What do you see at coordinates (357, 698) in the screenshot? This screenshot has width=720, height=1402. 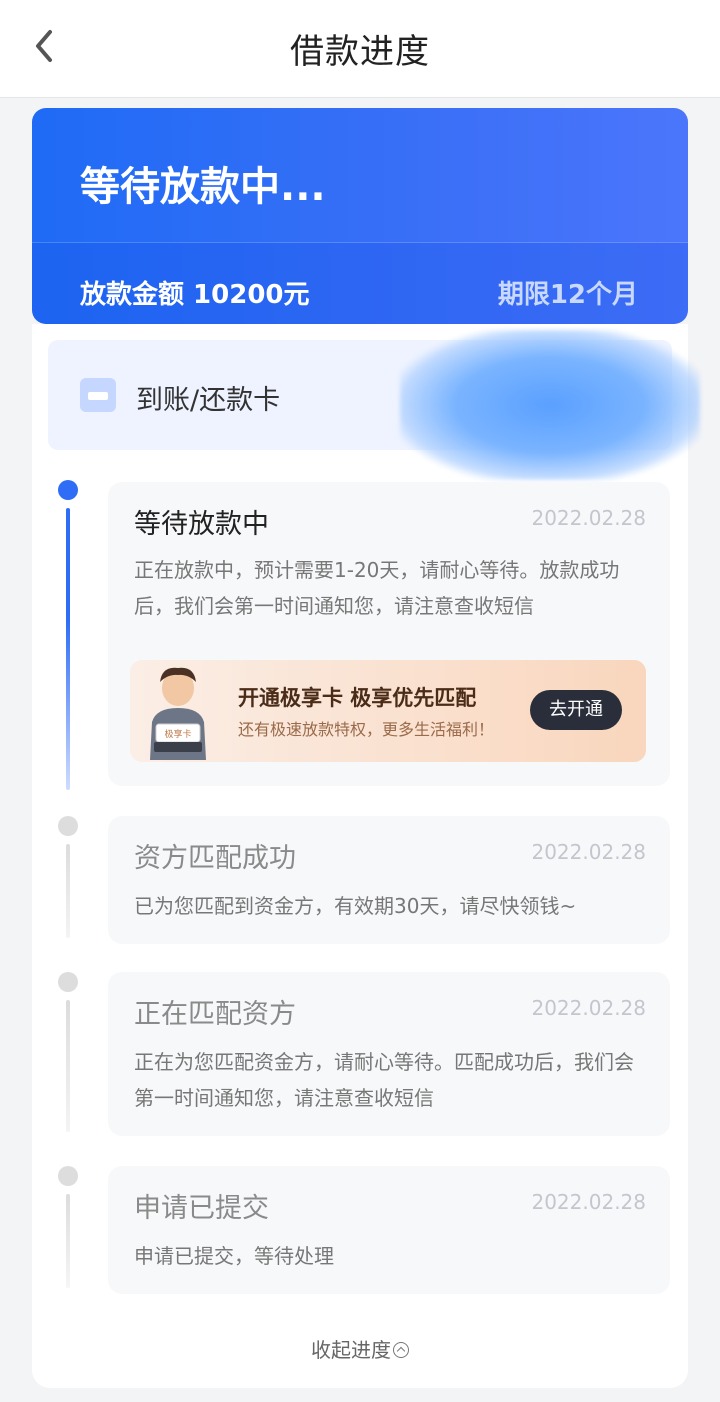 I see `promo-title: 开通极享卡 极享优先匹配` at bounding box center [357, 698].